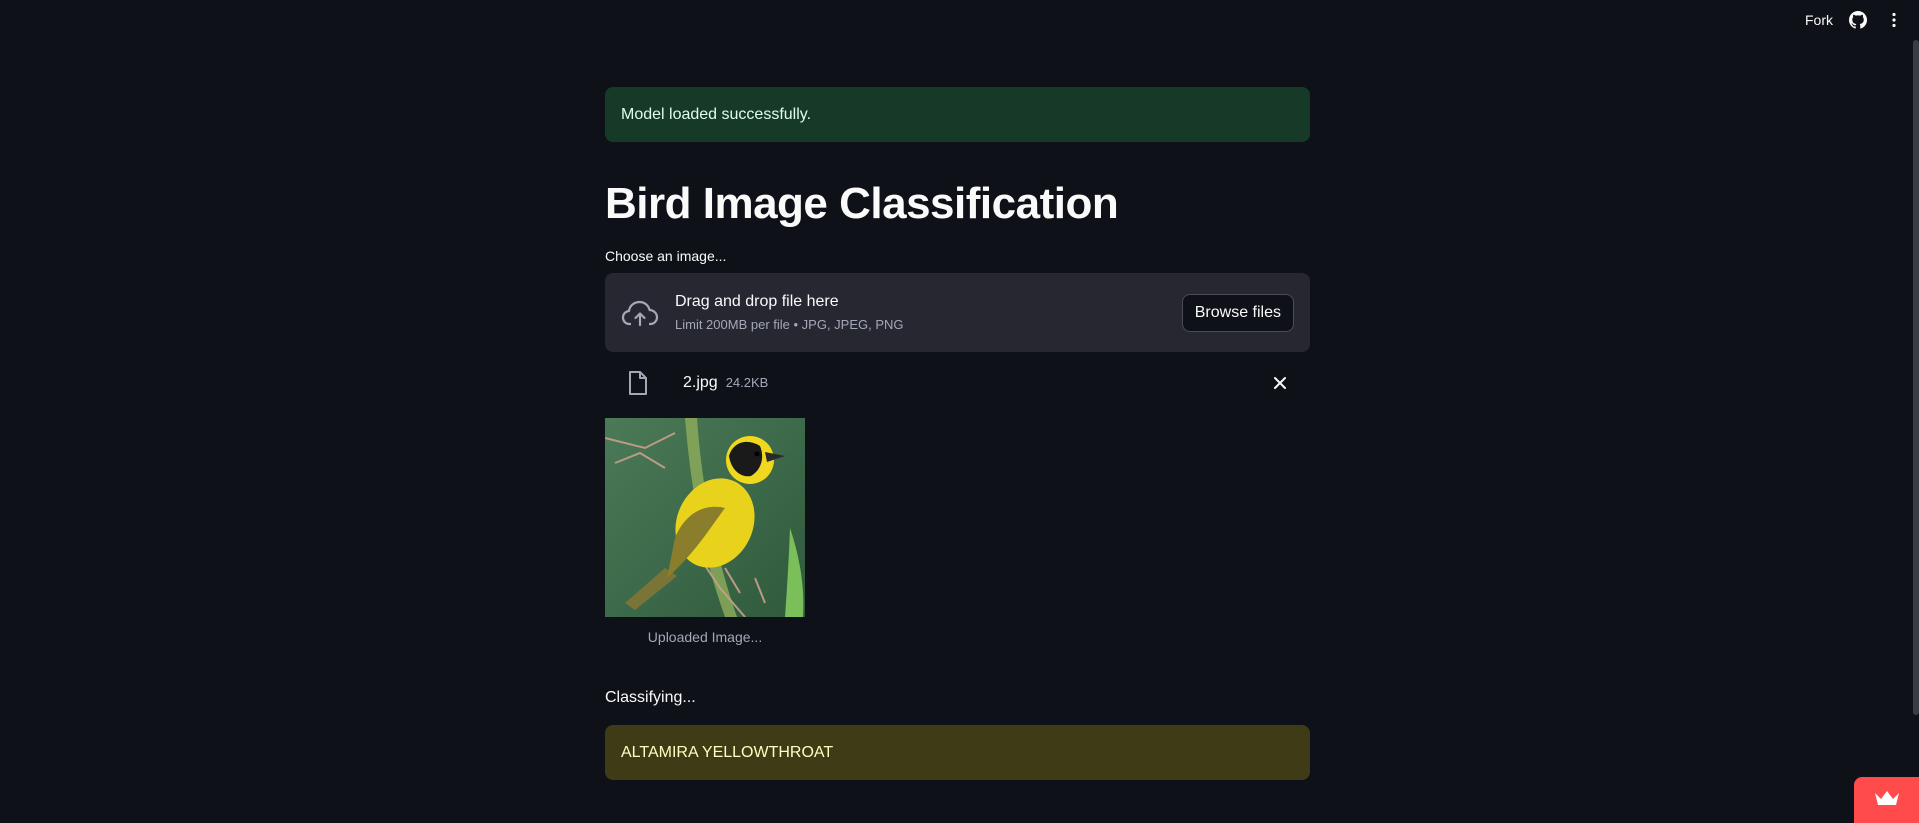 The height and width of the screenshot is (823, 1919). Describe the element at coordinates (747, 383) in the screenshot. I see `file-size: 24.2KB` at that location.